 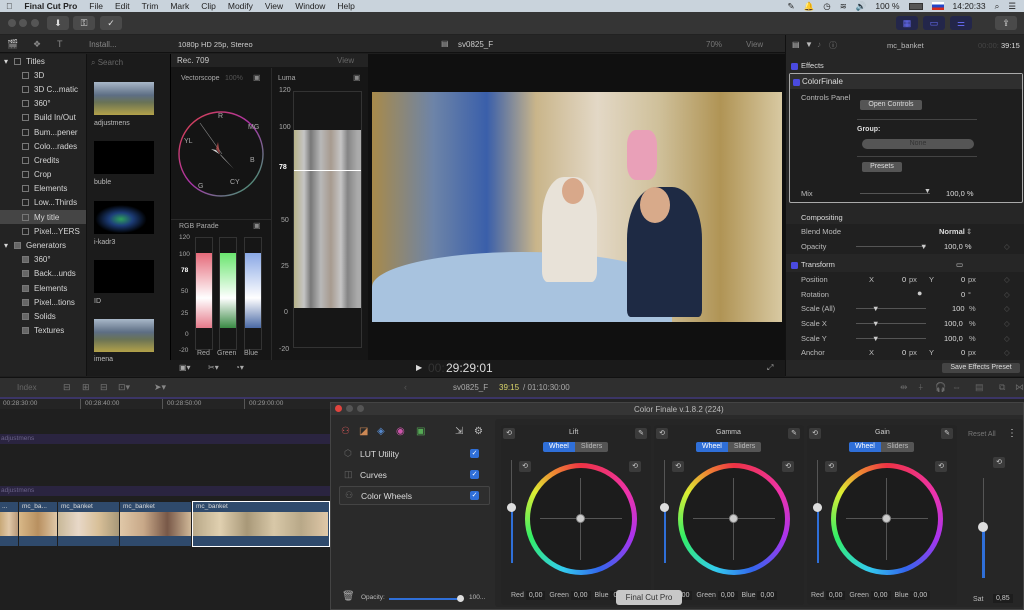 What do you see at coordinates (43, 203) in the screenshot?
I see `sidebar-item: Low...Thirds` at bounding box center [43, 203].